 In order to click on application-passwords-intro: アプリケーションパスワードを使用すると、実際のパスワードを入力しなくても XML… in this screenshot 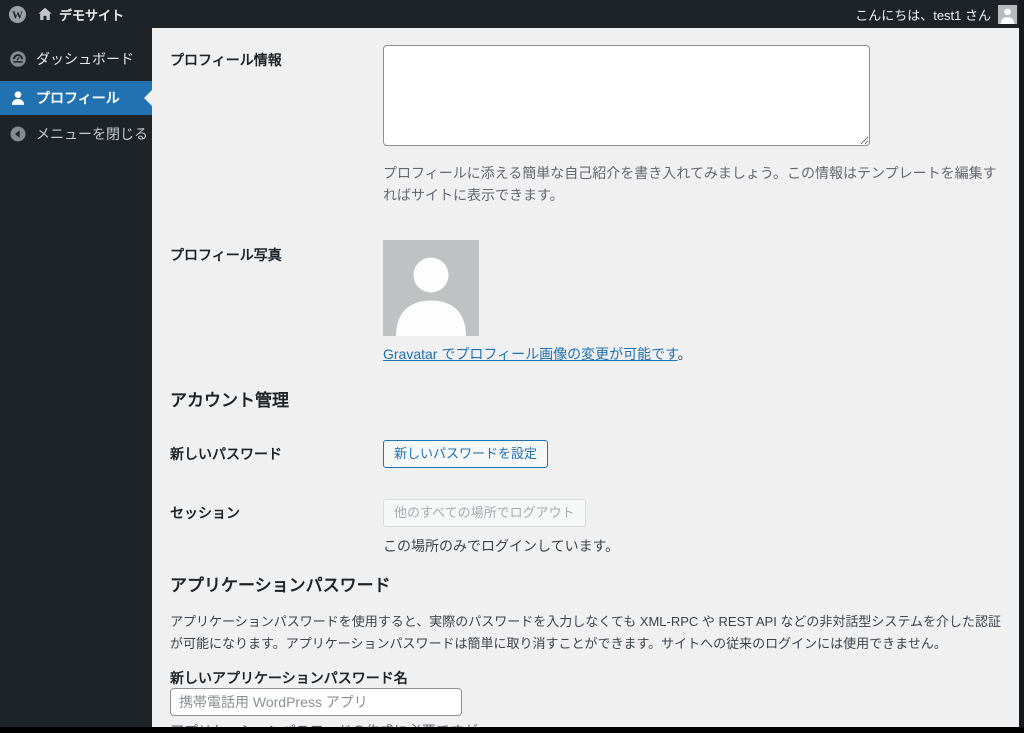, I will do `click(586, 633)`.